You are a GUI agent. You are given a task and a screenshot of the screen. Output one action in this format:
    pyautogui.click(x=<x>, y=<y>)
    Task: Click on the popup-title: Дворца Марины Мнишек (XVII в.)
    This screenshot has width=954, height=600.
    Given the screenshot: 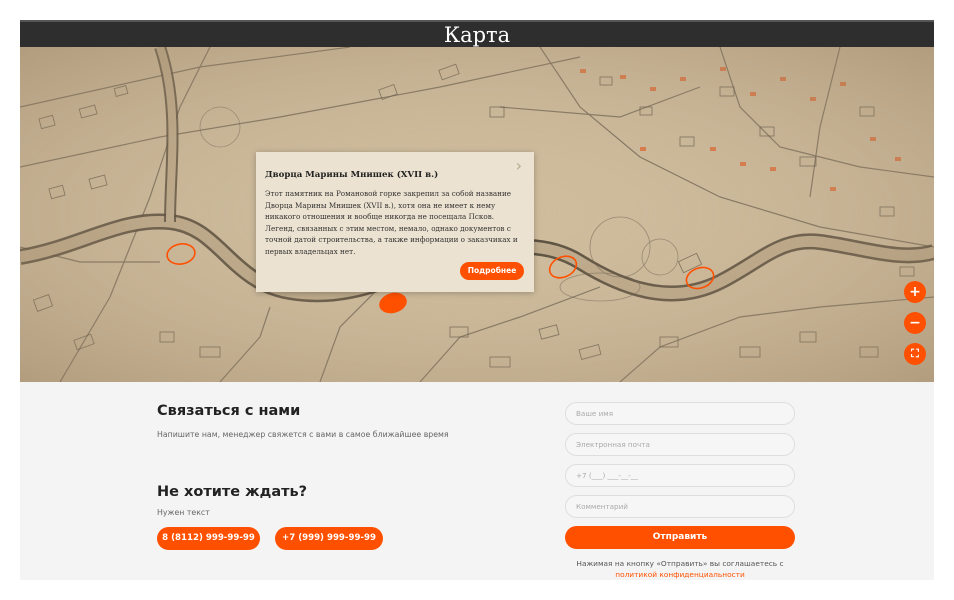 What is the action you would take?
    pyautogui.click(x=352, y=175)
    